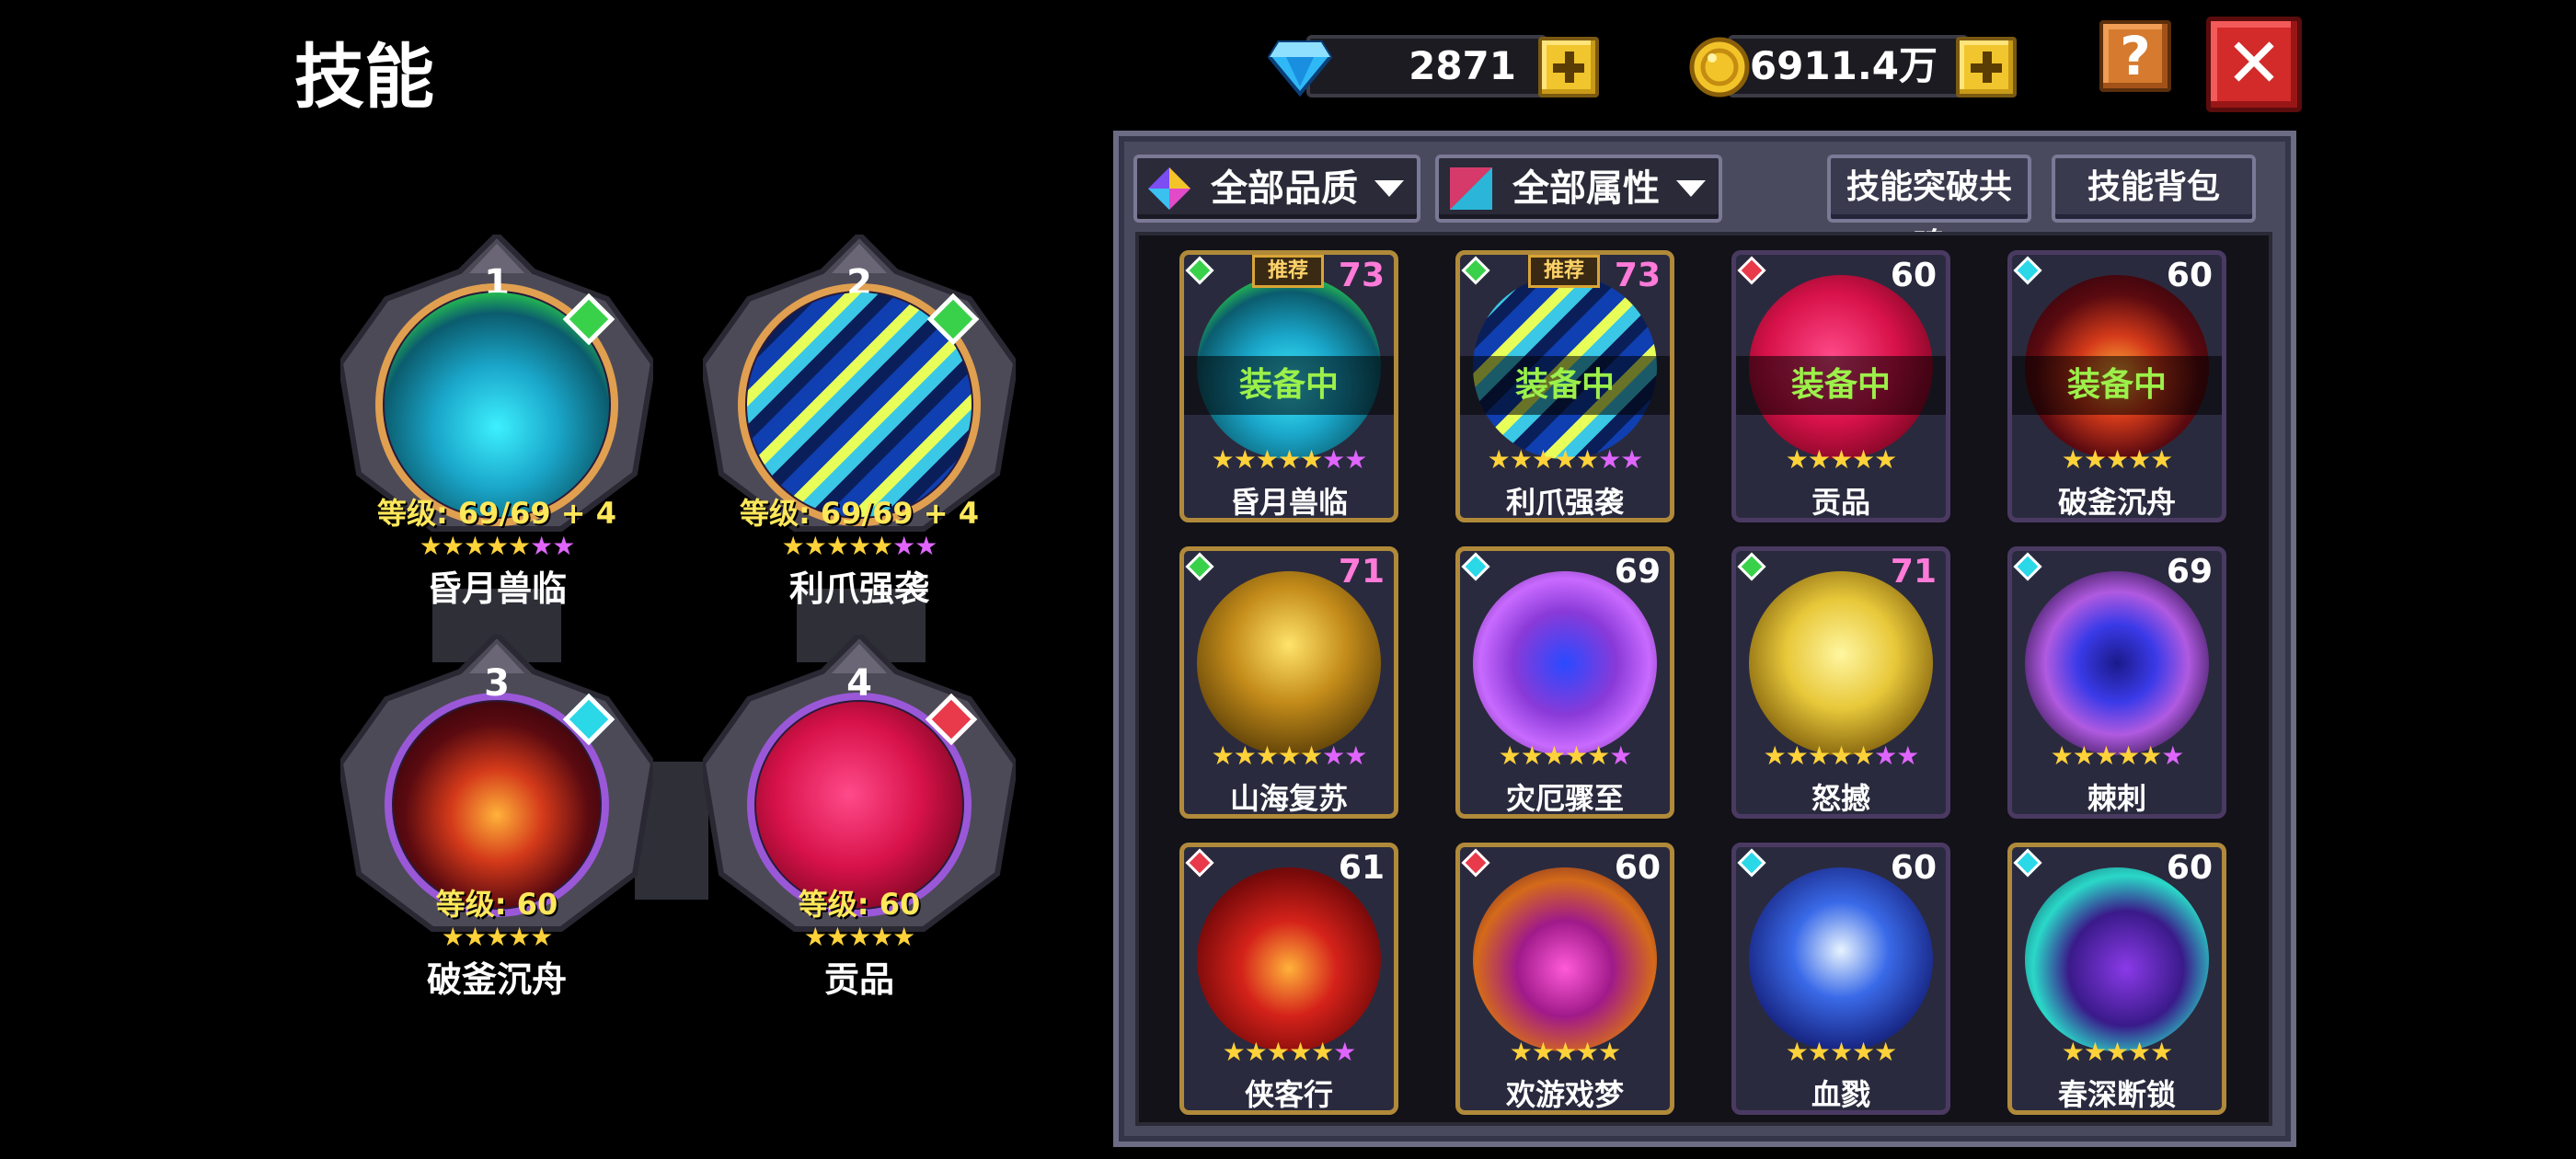 The width and height of the screenshot is (2576, 1159). Describe the element at coordinates (1840, 502) in the screenshot. I see `skill-name: 贡品` at that location.